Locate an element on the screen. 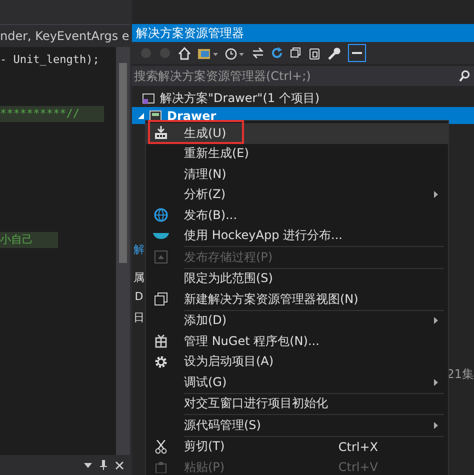  scissors-icon is located at coordinates (161, 447).